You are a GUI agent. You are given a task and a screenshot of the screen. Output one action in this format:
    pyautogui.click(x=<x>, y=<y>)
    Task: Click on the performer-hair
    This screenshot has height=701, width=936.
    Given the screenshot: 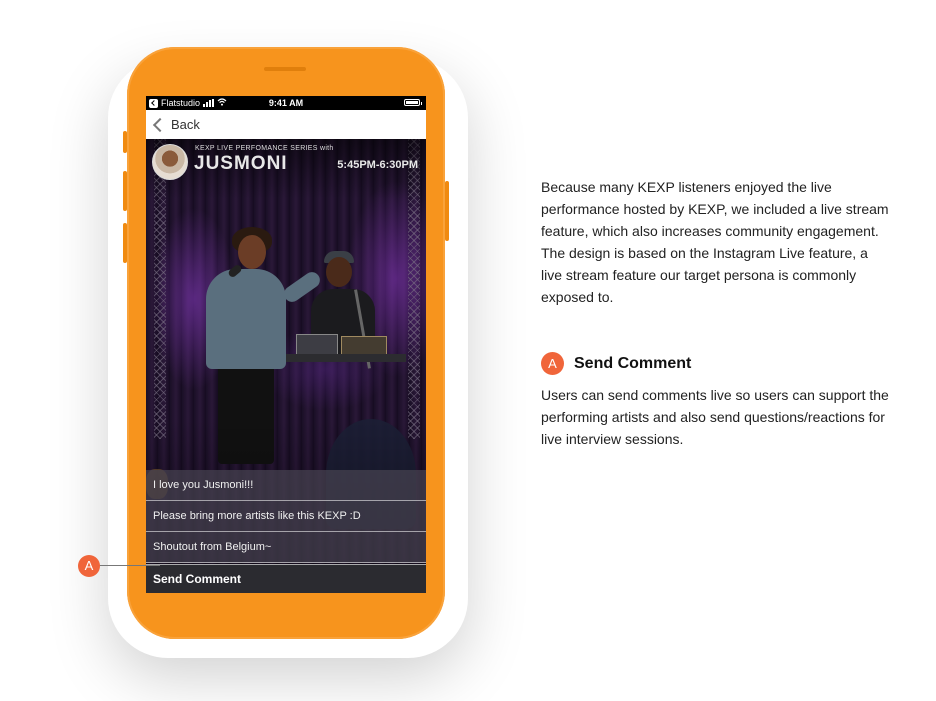 What is the action you would take?
    pyautogui.click(x=252, y=240)
    